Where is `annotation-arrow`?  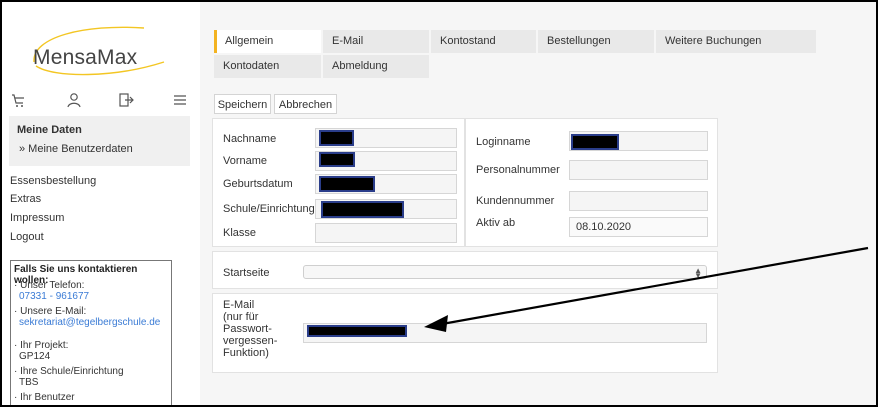 annotation-arrow is located at coordinates (646, 289).